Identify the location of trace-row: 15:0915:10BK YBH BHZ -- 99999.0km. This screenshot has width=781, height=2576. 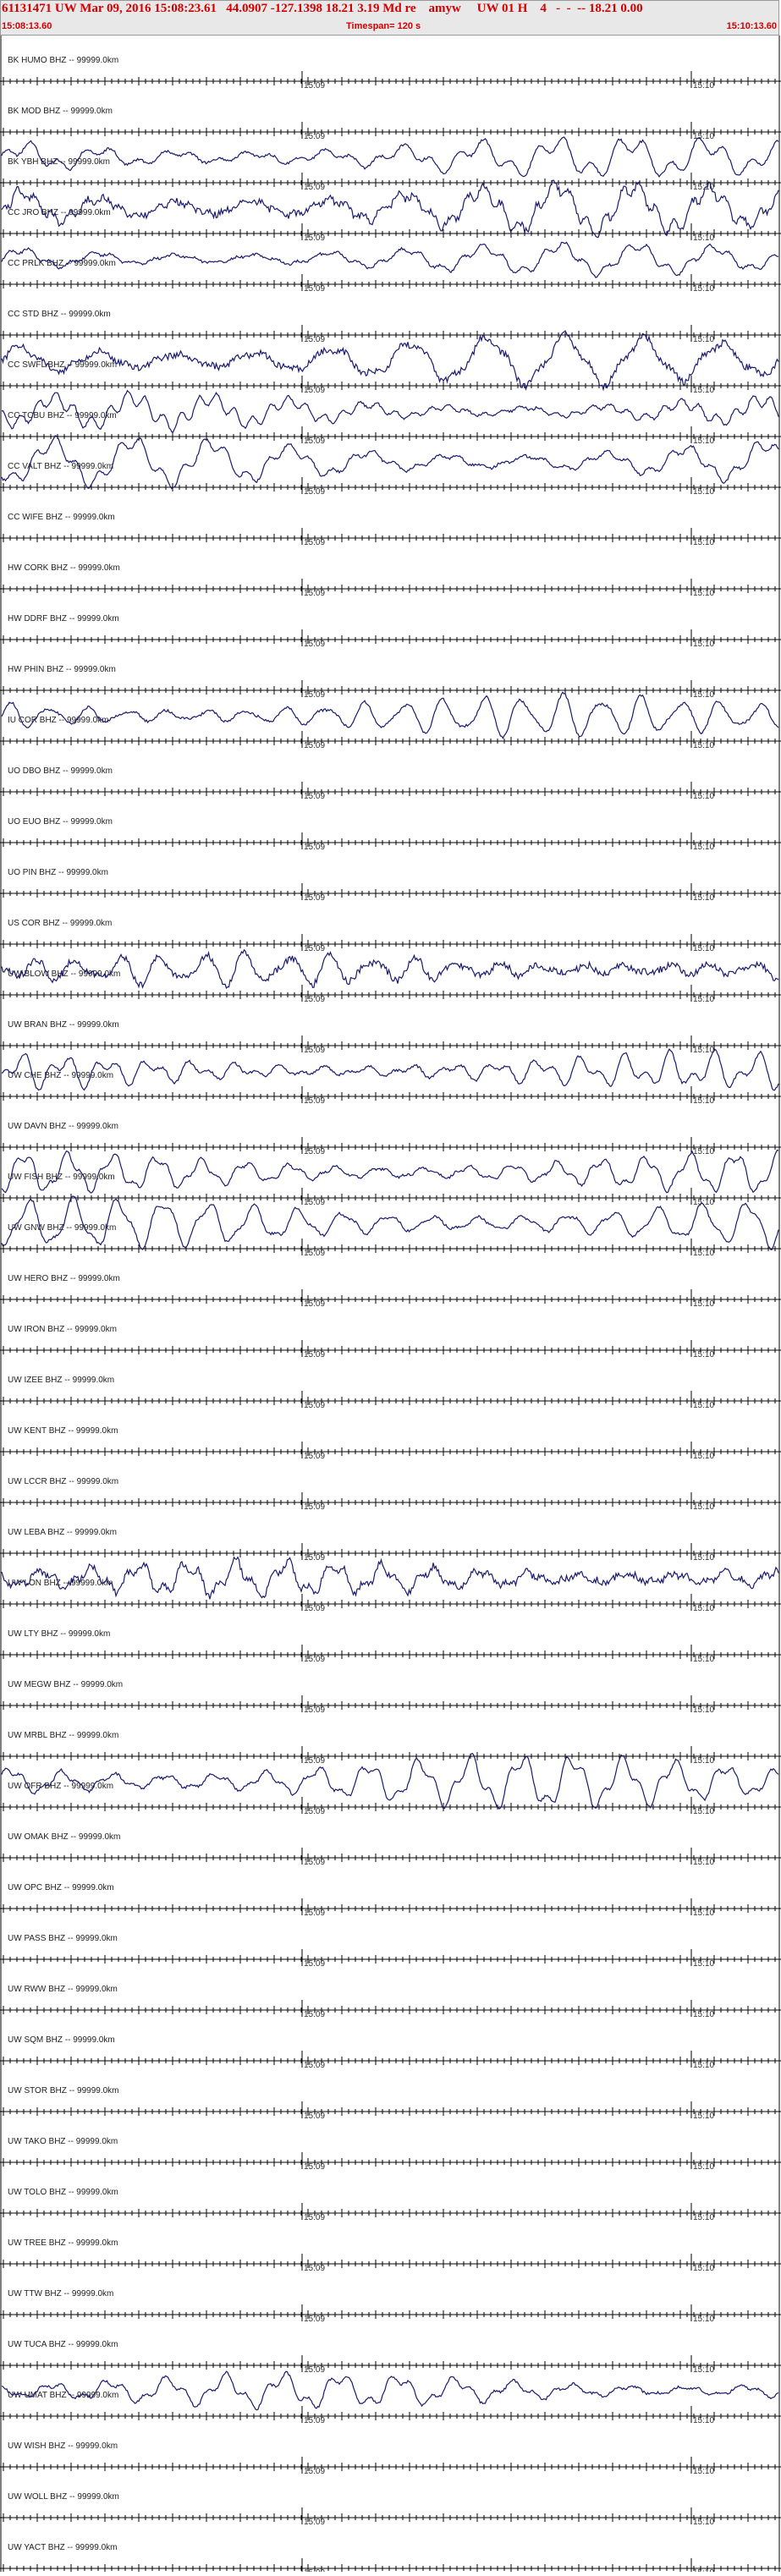
(390, 165).